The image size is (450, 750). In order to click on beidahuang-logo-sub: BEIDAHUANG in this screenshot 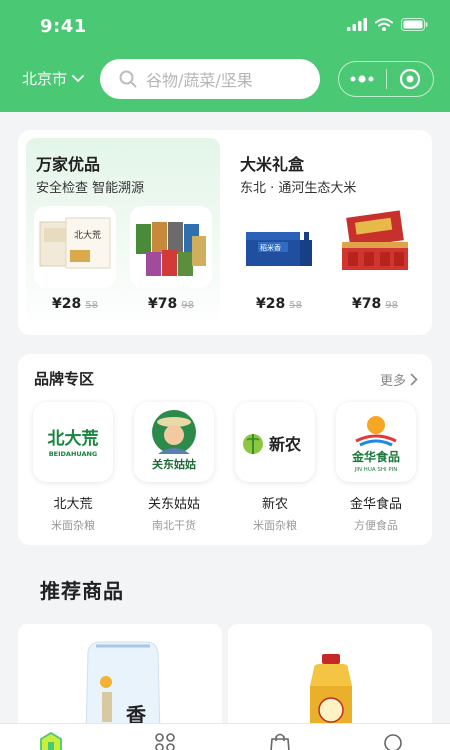, I will do `click(73, 454)`.